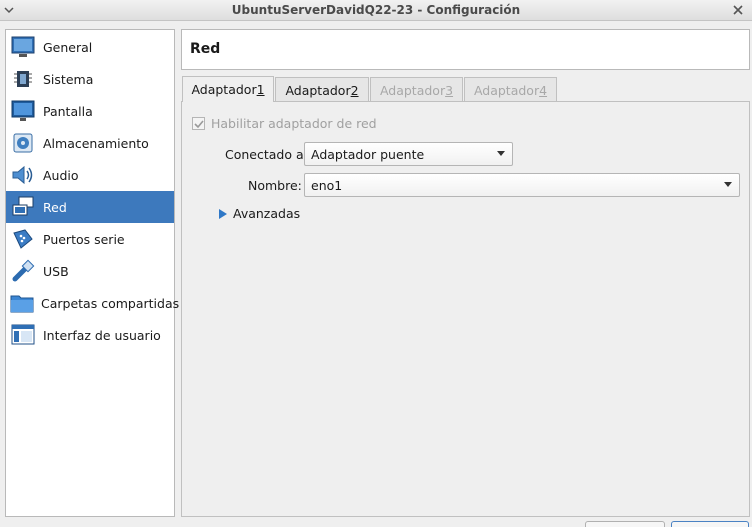 The height and width of the screenshot is (527, 752). I want to click on sidebar-item-puertos-serie: Puertos serie, so click(90, 239).